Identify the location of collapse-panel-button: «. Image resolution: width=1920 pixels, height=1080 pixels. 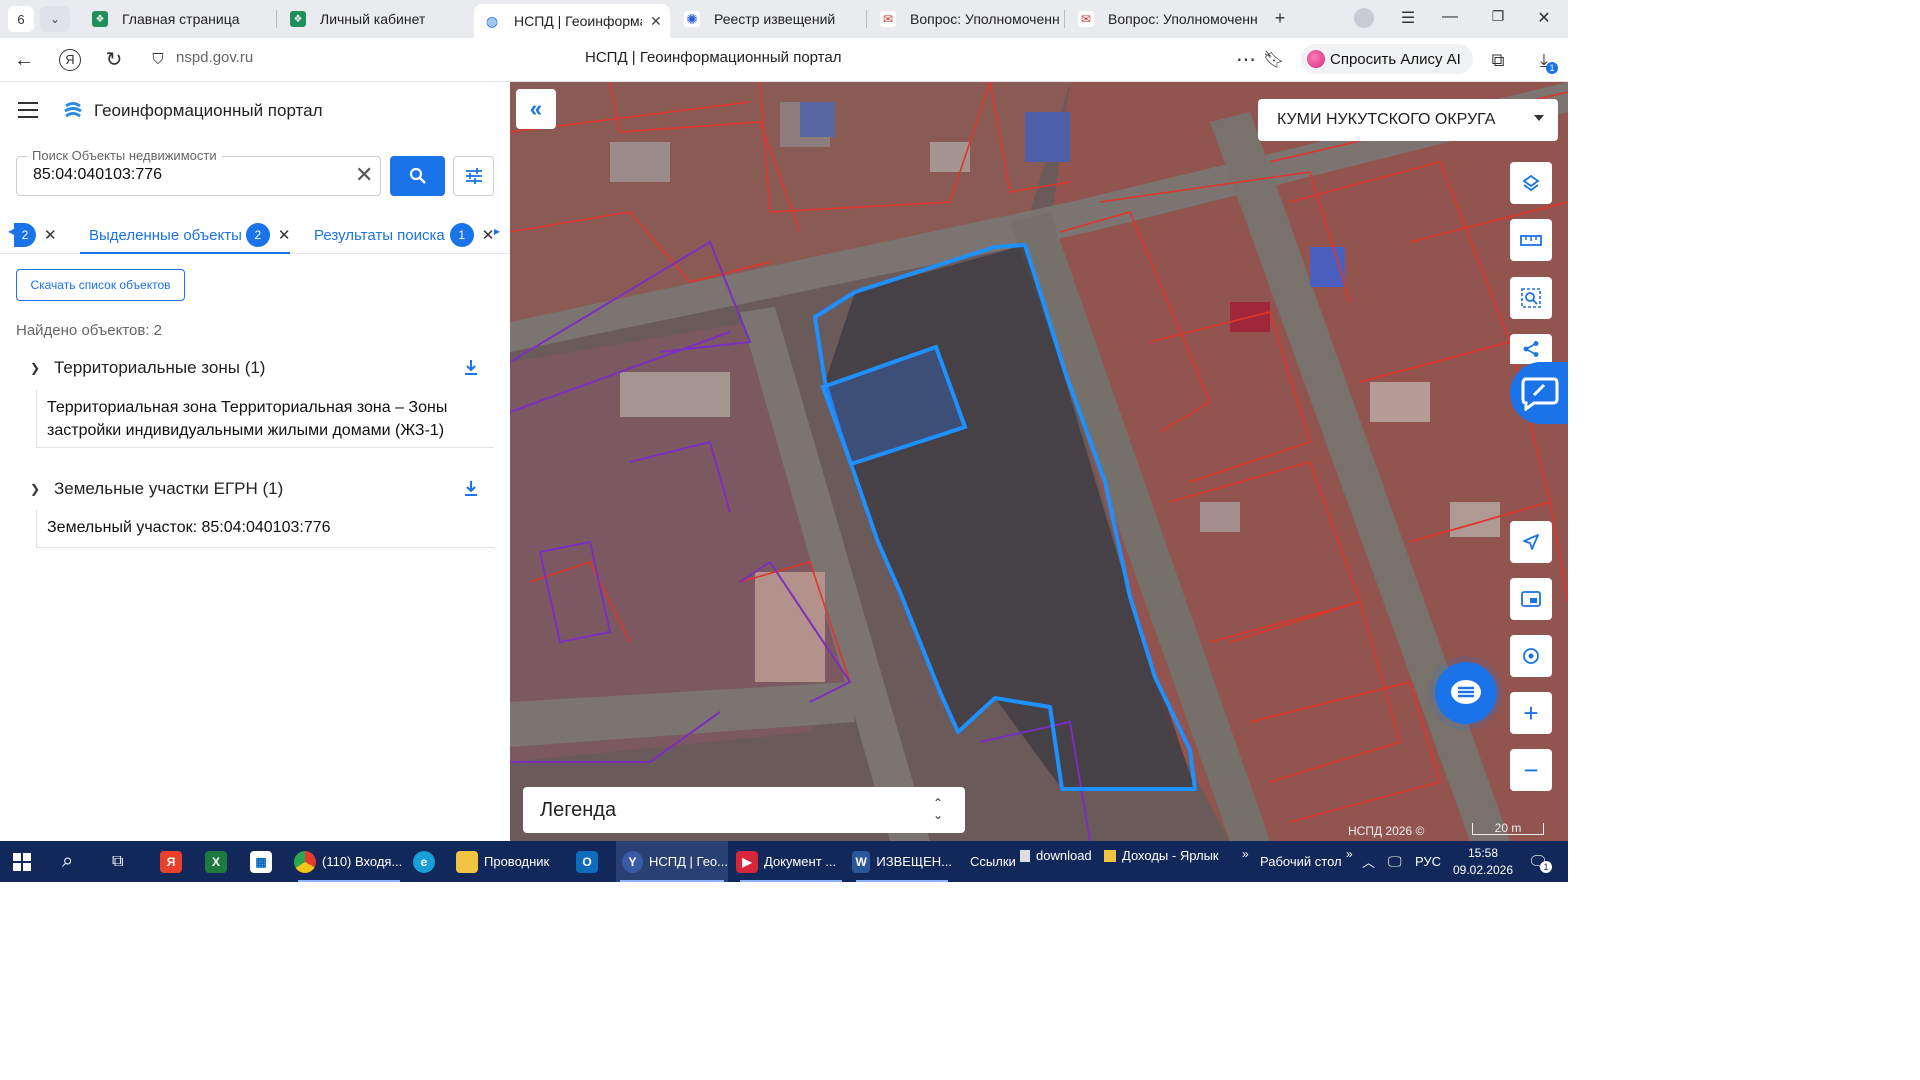
(536, 109).